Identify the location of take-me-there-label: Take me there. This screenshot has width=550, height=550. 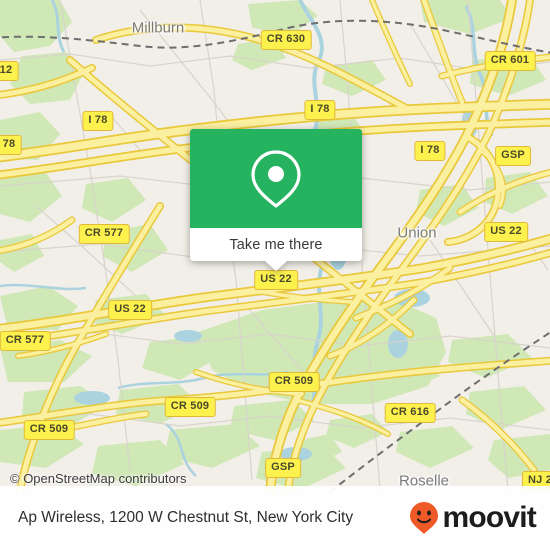
(276, 244).